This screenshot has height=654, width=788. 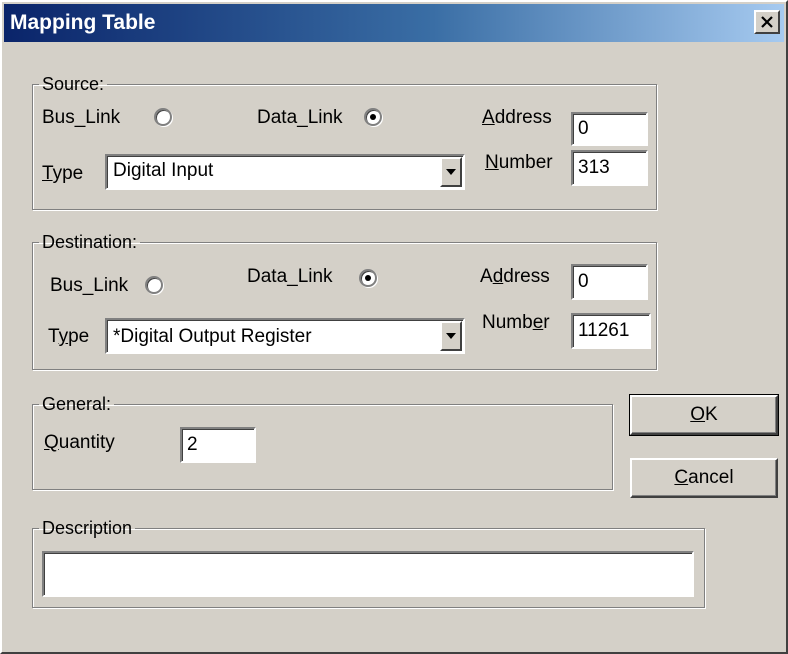 I want to click on source-data-link-radio, so click(x=373, y=117).